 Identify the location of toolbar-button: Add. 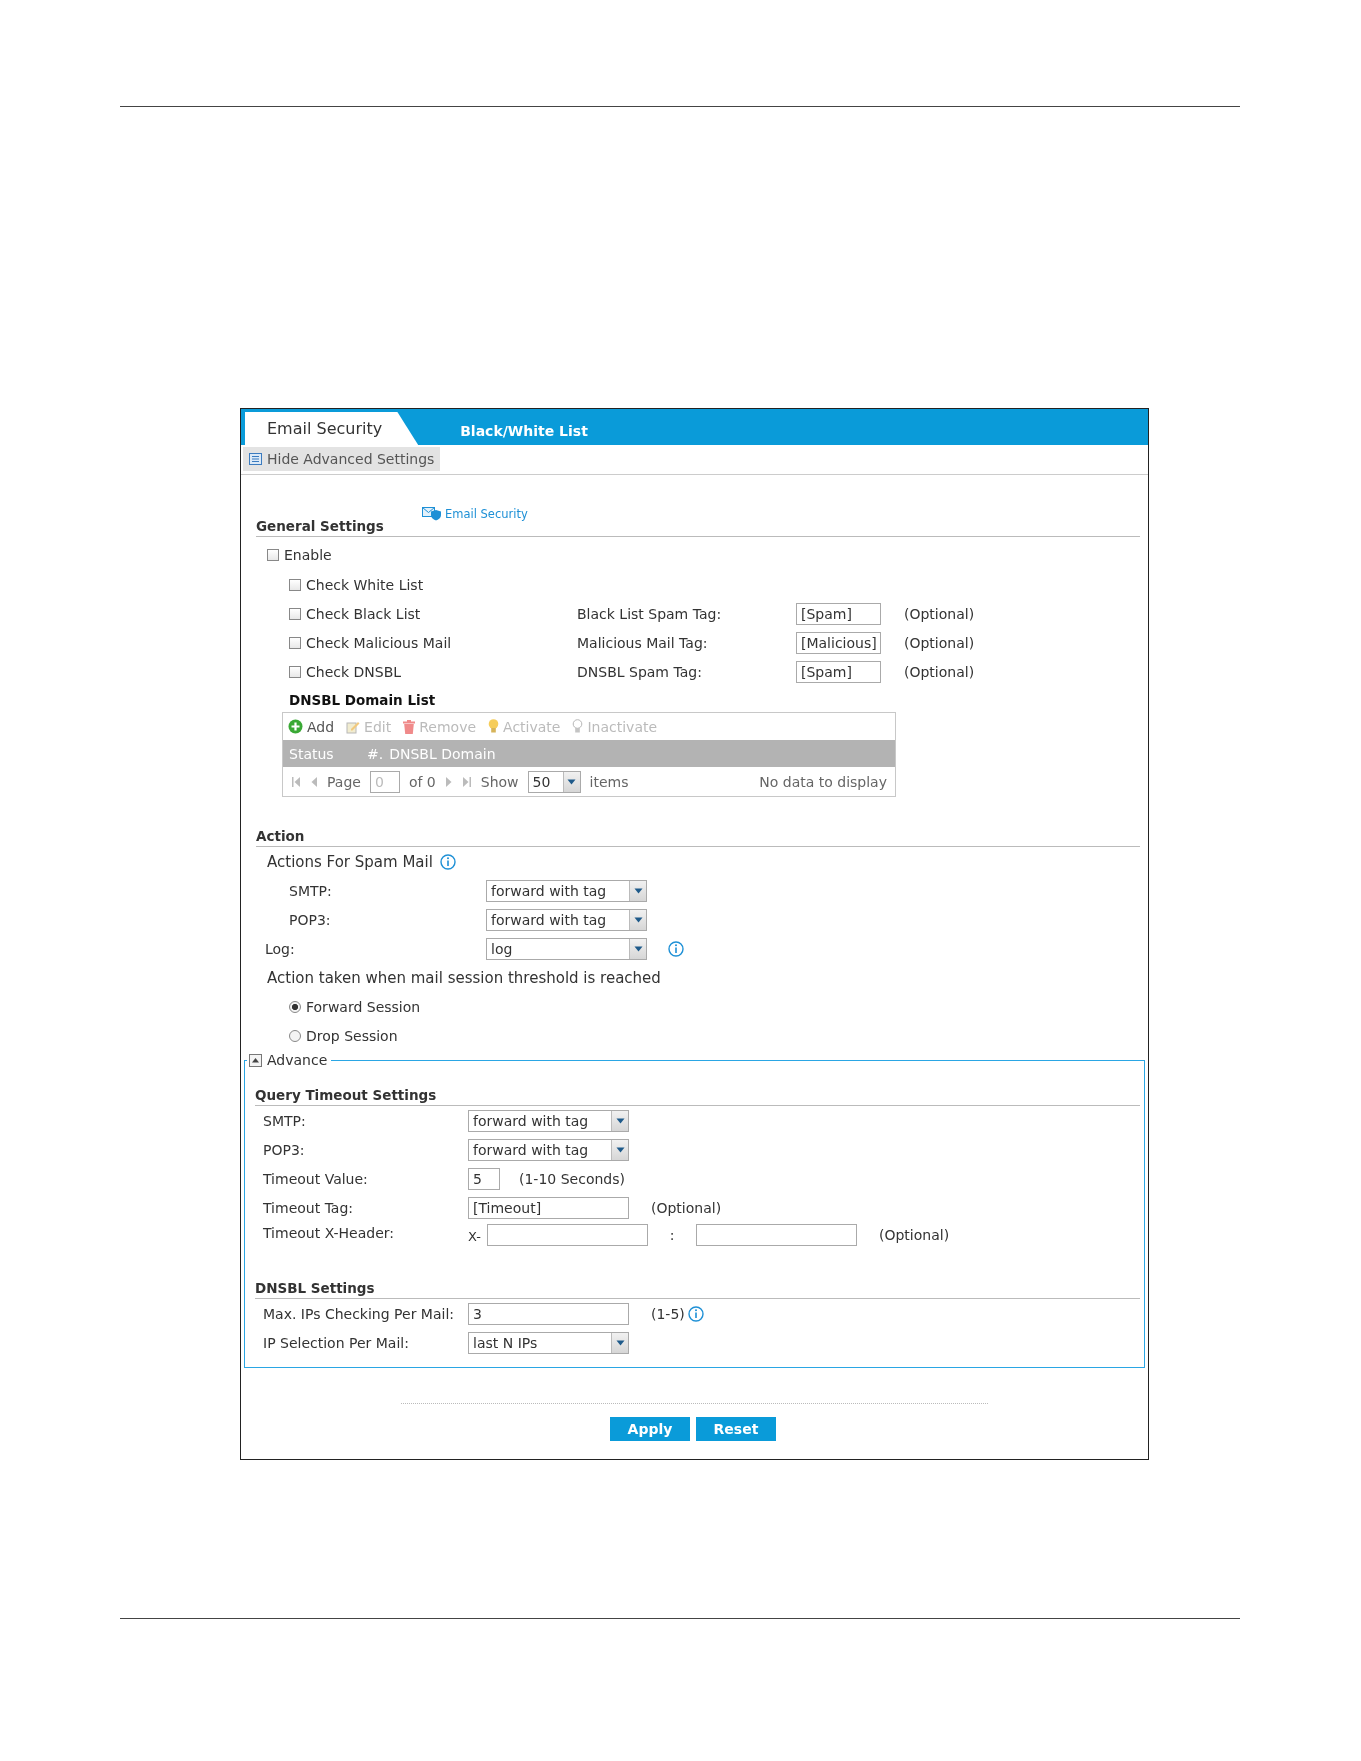
(311, 726).